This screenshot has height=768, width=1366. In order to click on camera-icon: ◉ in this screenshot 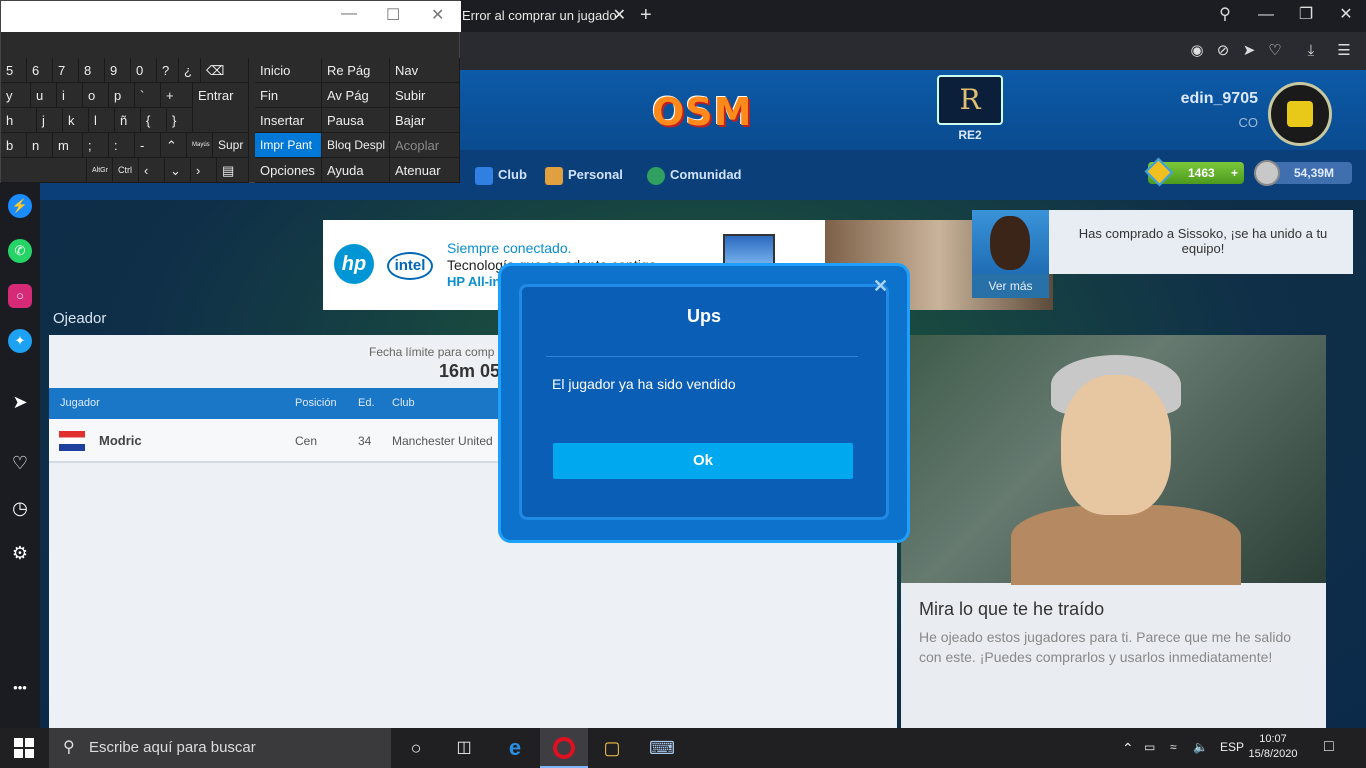, I will do `click(1197, 51)`.